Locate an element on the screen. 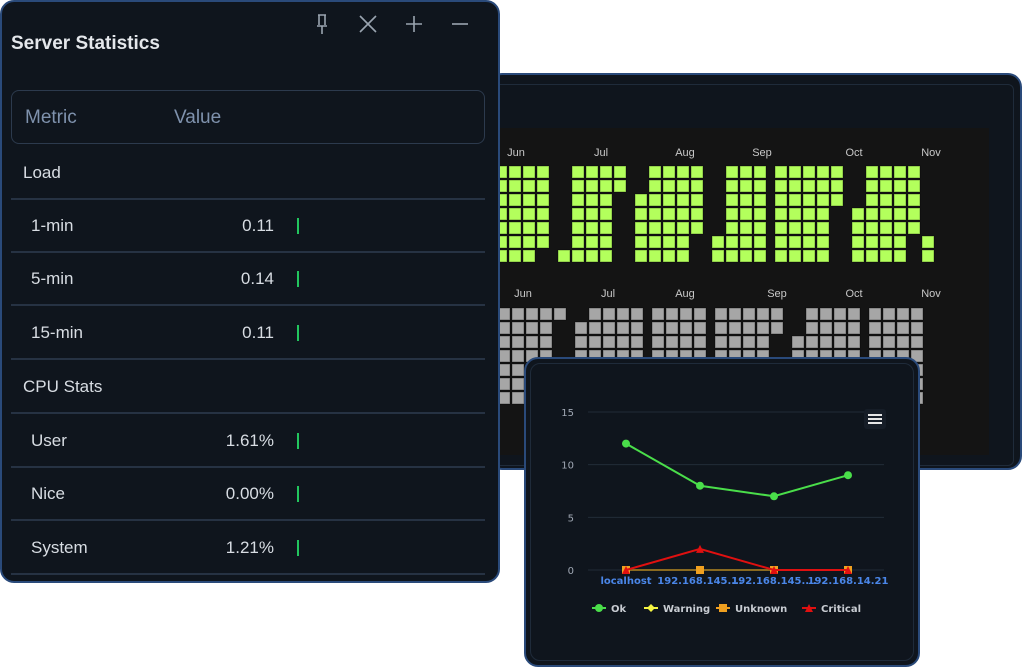 The image size is (1024, 667). legend-item-ok: Ok is located at coordinates (619, 609).